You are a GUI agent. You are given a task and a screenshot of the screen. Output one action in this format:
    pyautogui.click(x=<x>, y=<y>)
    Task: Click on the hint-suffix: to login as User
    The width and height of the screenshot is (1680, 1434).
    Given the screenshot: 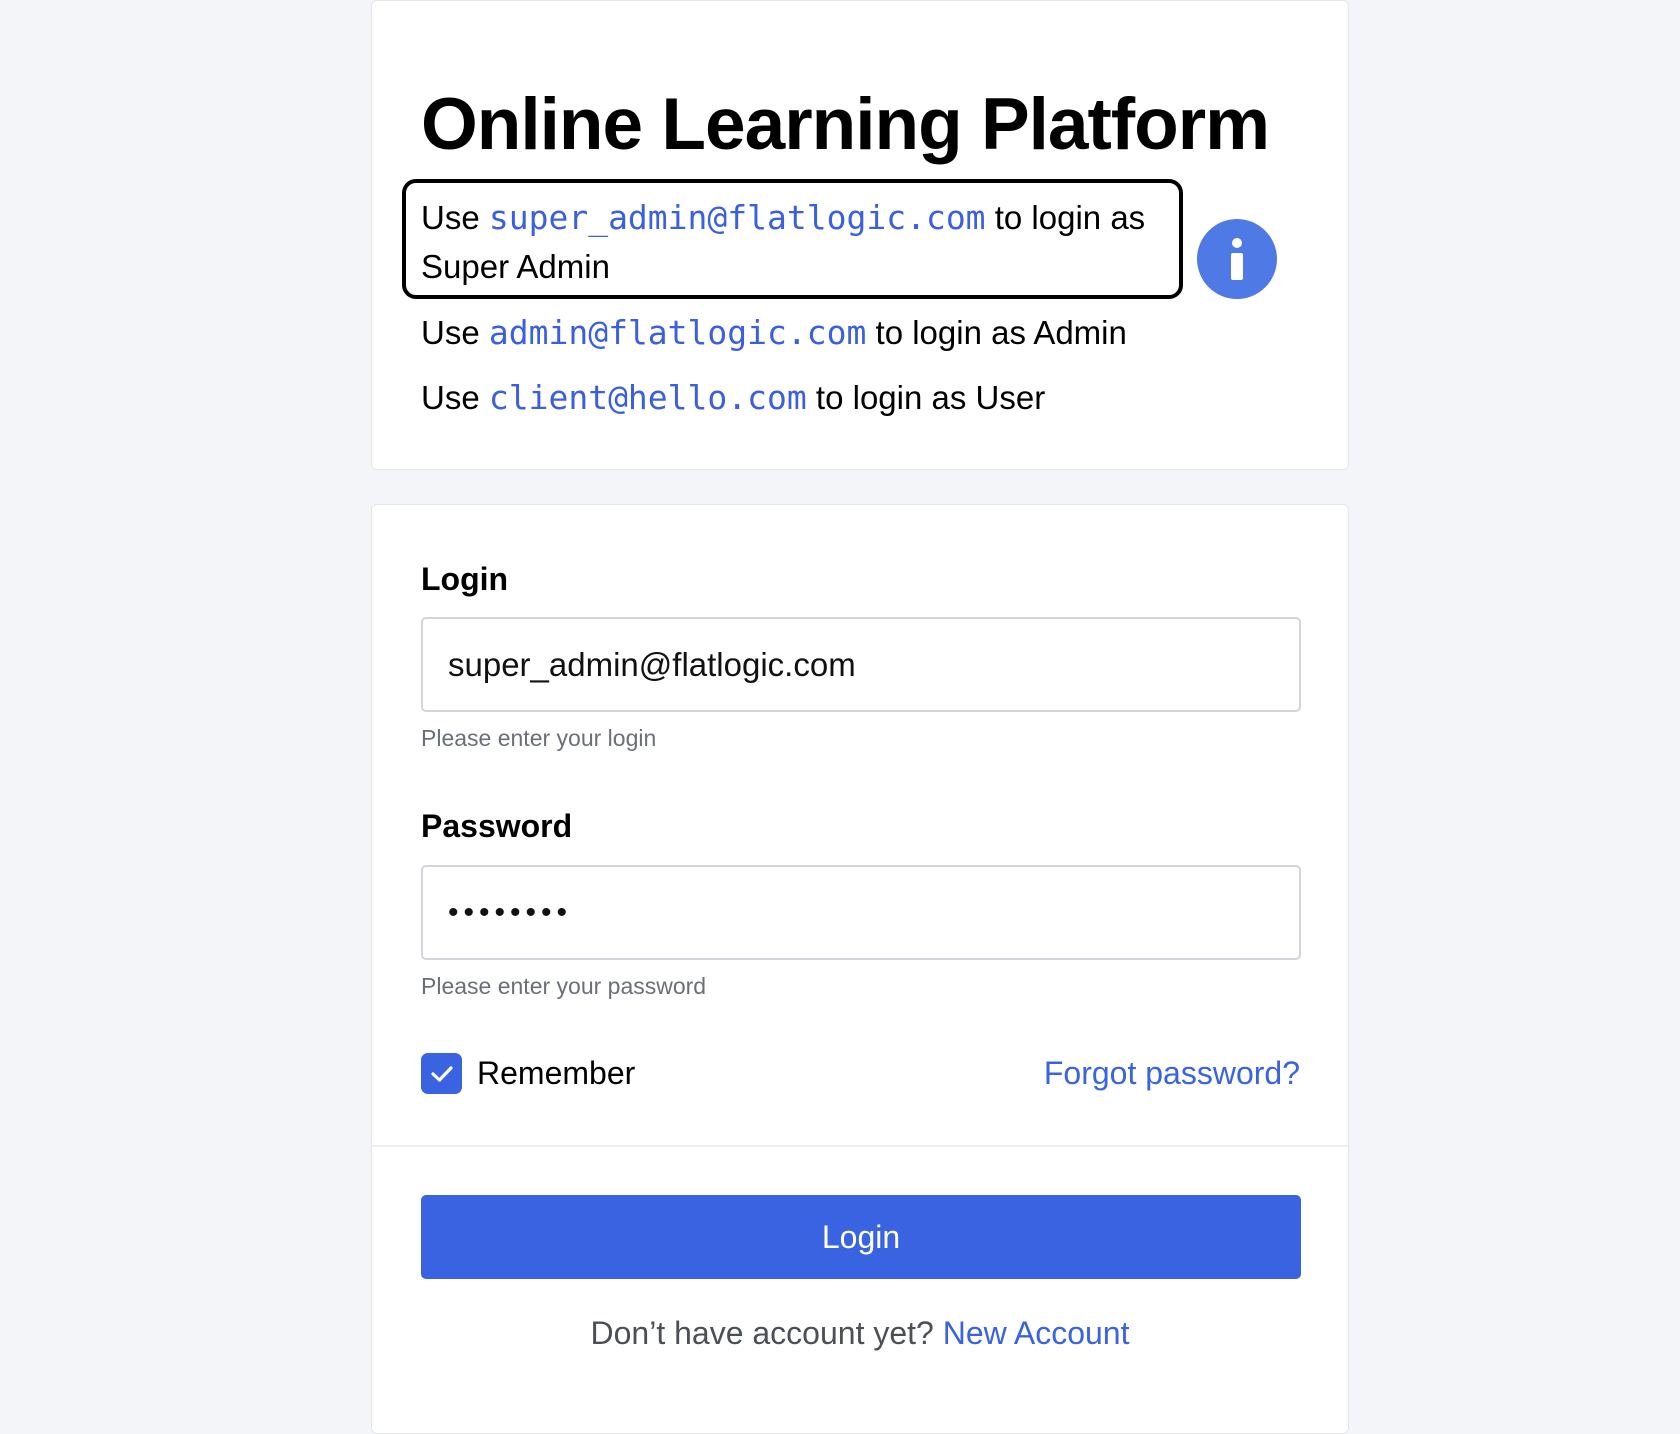 What is the action you would take?
    pyautogui.click(x=930, y=397)
    